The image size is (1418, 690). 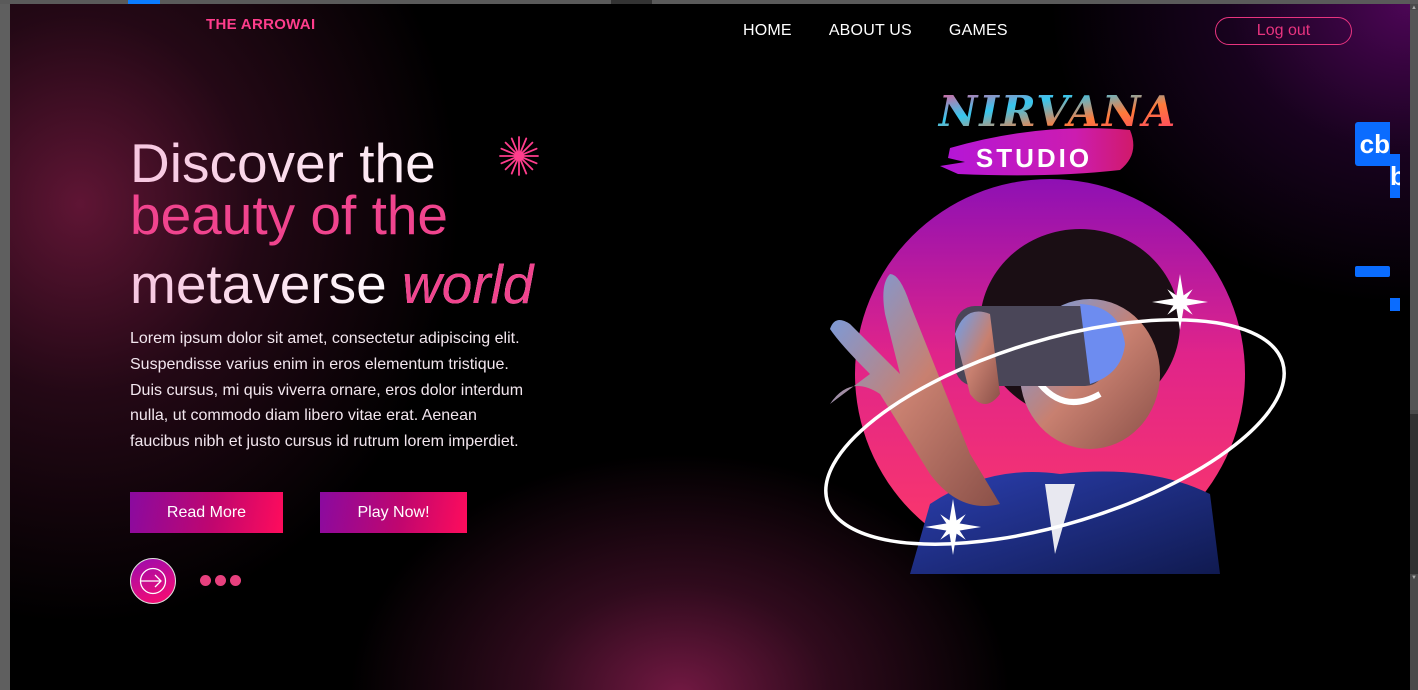 What do you see at coordinates (870, 31) in the screenshot?
I see `nav-about-us: ABOUT US` at bounding box center [870, 31].